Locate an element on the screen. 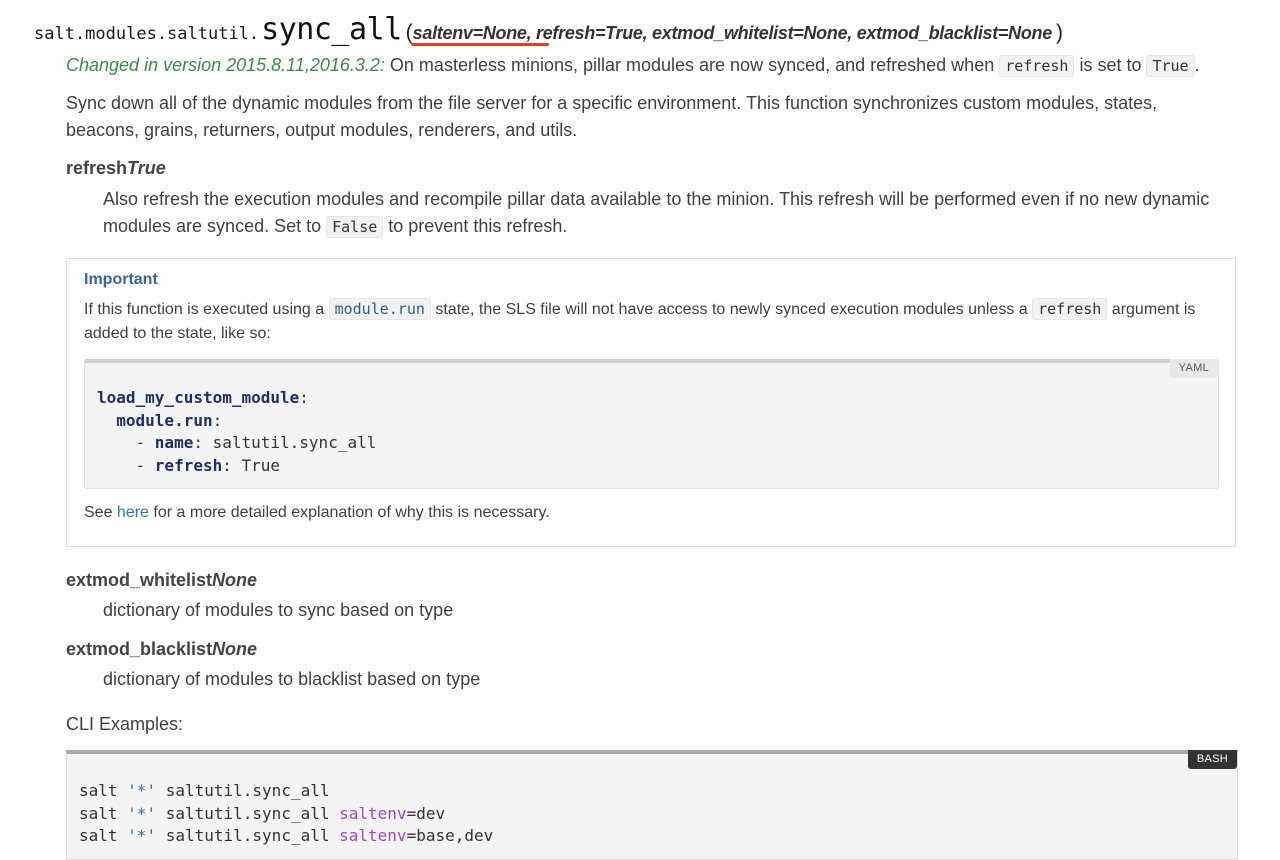  important-title: Important is located at coordinates (121, 279).